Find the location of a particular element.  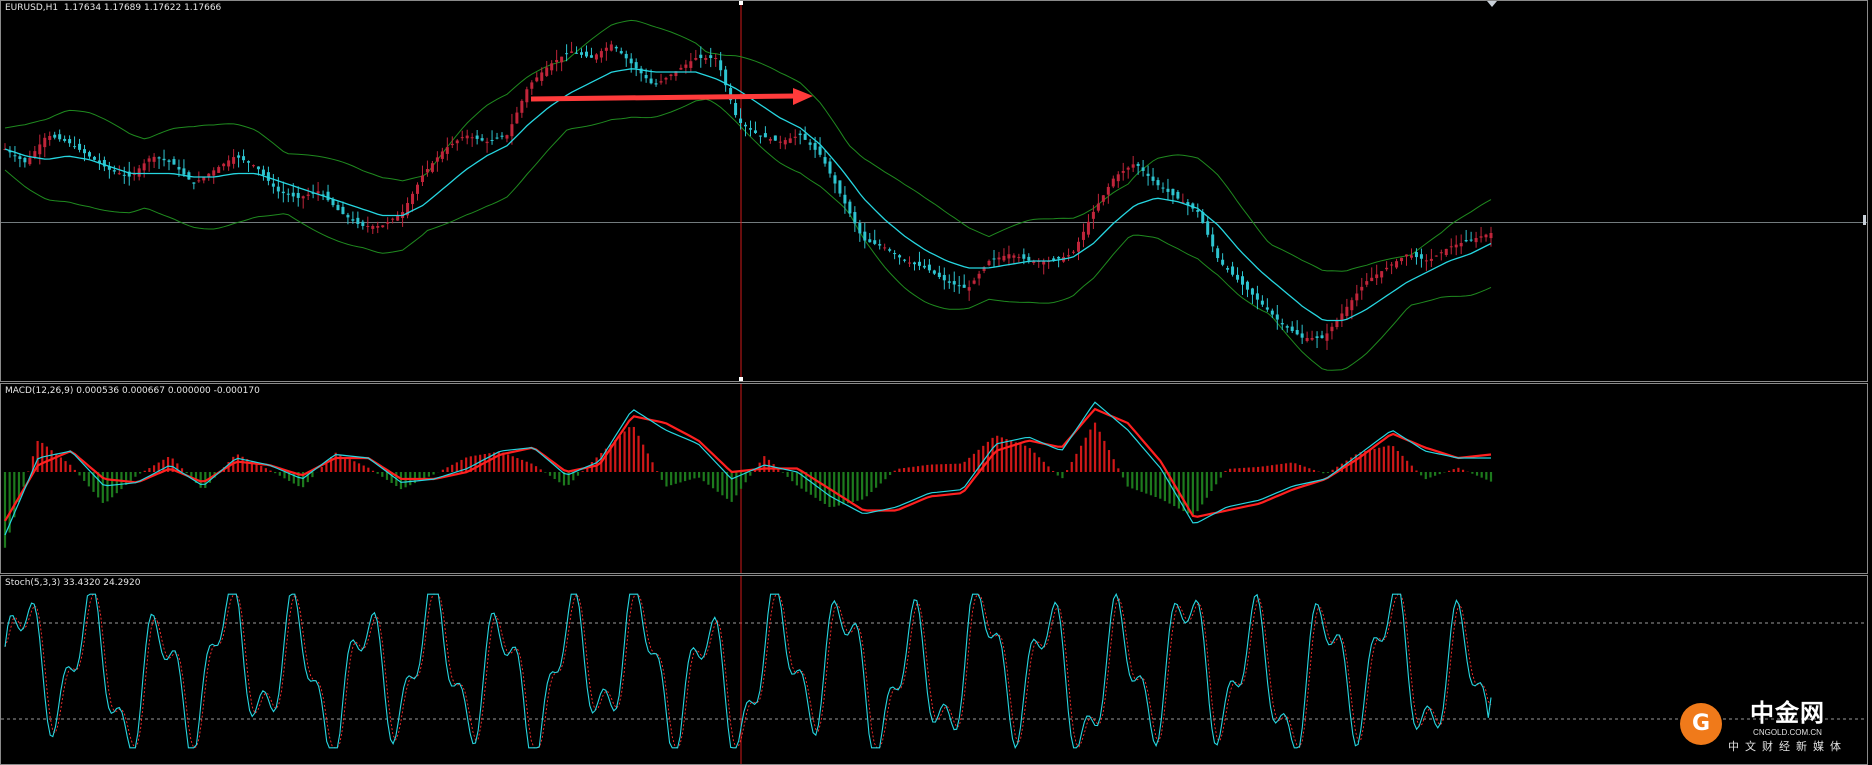

watermark: G 中金网 CNGOLD.COM.CN 中文财经新媒体 is located at coordinates (1763, 723).